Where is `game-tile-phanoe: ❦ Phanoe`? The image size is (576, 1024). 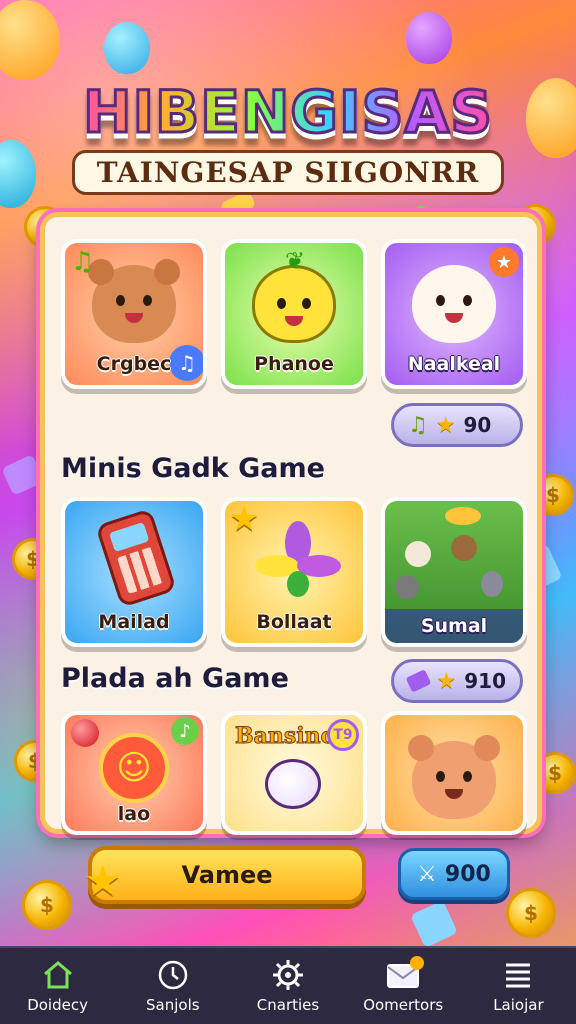 game-tile-phanoe: ❦ Phanoe is located at coordinates (294, 314).